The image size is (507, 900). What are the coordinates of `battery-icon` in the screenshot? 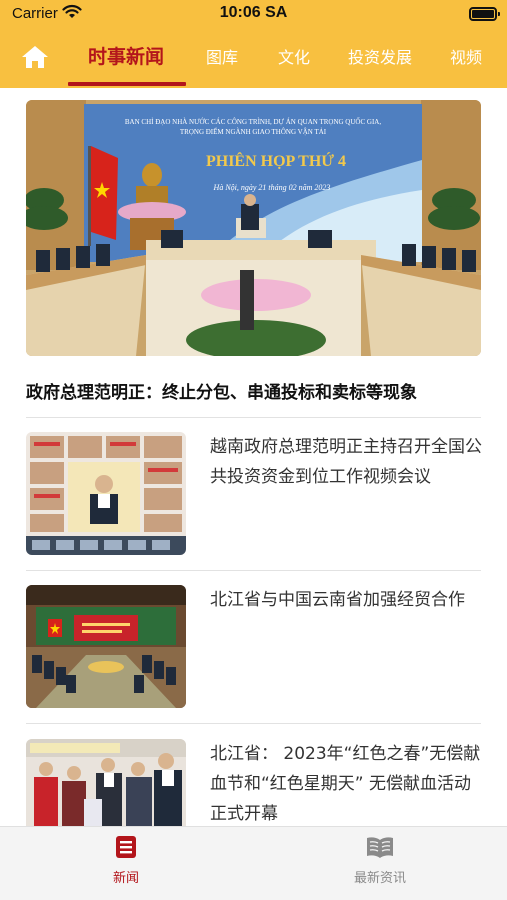 It's located at (484, 14).